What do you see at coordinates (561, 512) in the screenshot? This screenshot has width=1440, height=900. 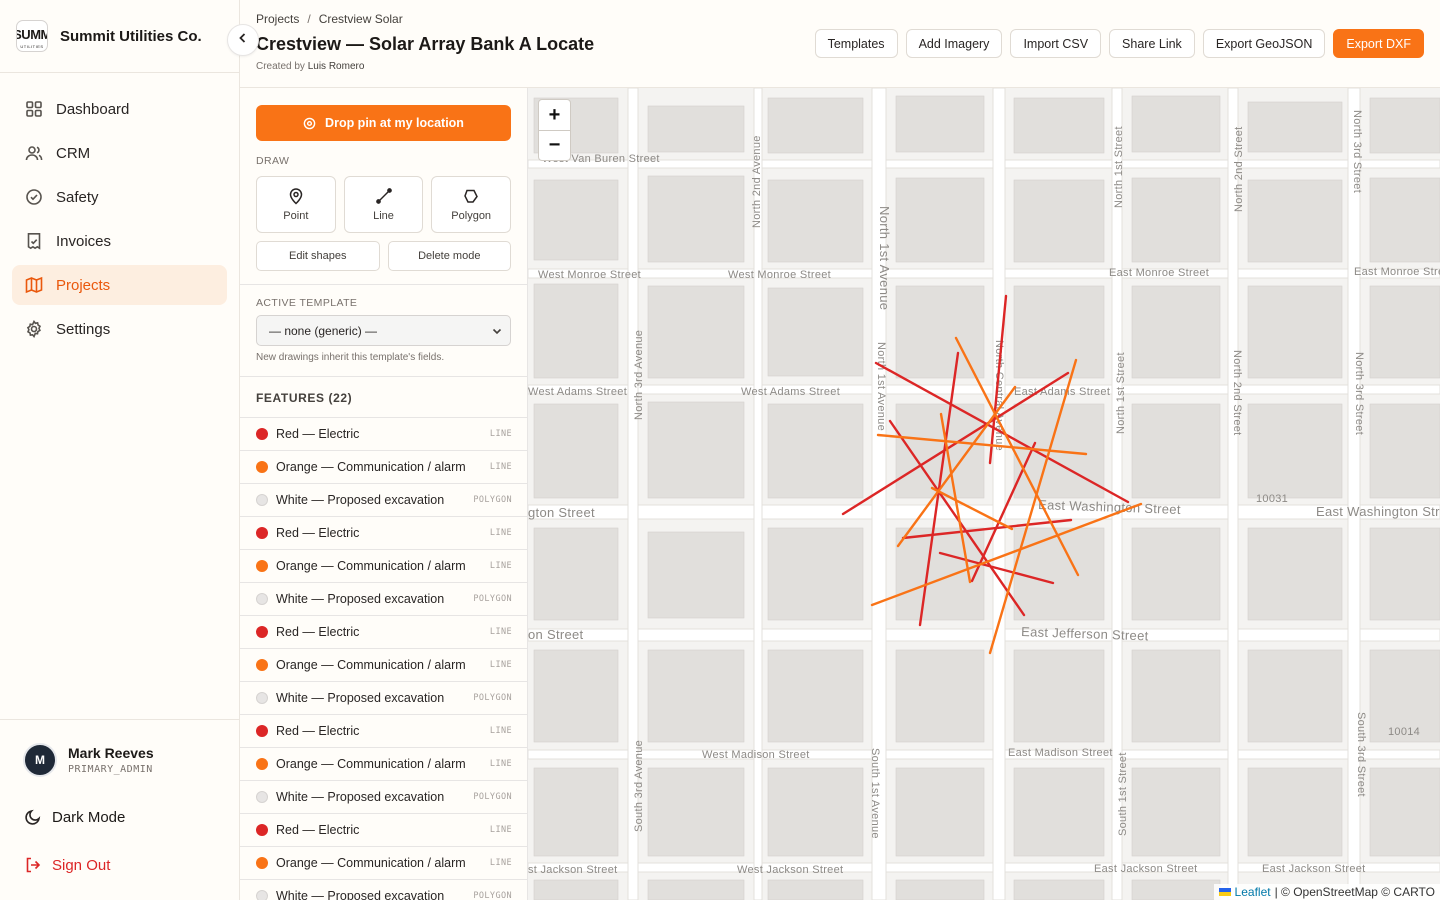 I see `street-label: gton Street` at bounding box center [561, 512].